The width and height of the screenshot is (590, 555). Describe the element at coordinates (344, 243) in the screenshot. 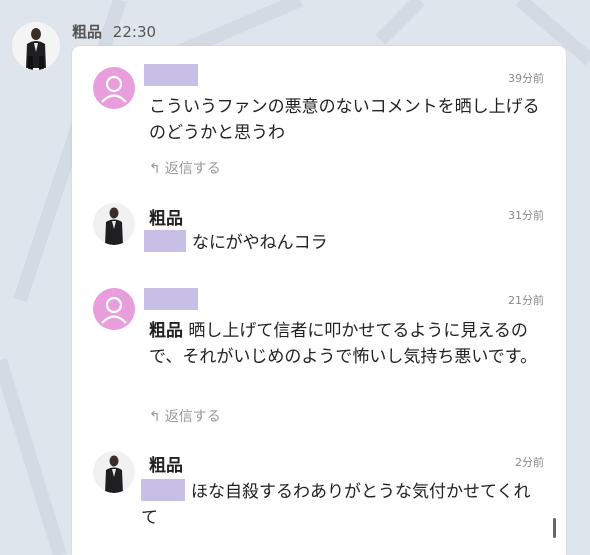

I see `comment-body: なにがやねんコラ` at that location.